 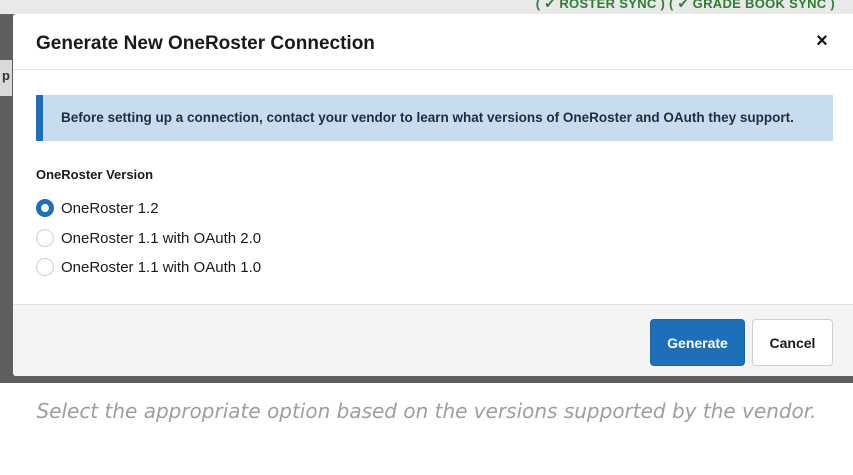 What do you see at coordinates (426, 7) in the screenshot?
I see `background-toolbar: ( ✔ ROSTER SYNC ) ( ✔ GRADE BOOK SYNC )` at bounding box center [426, 7].